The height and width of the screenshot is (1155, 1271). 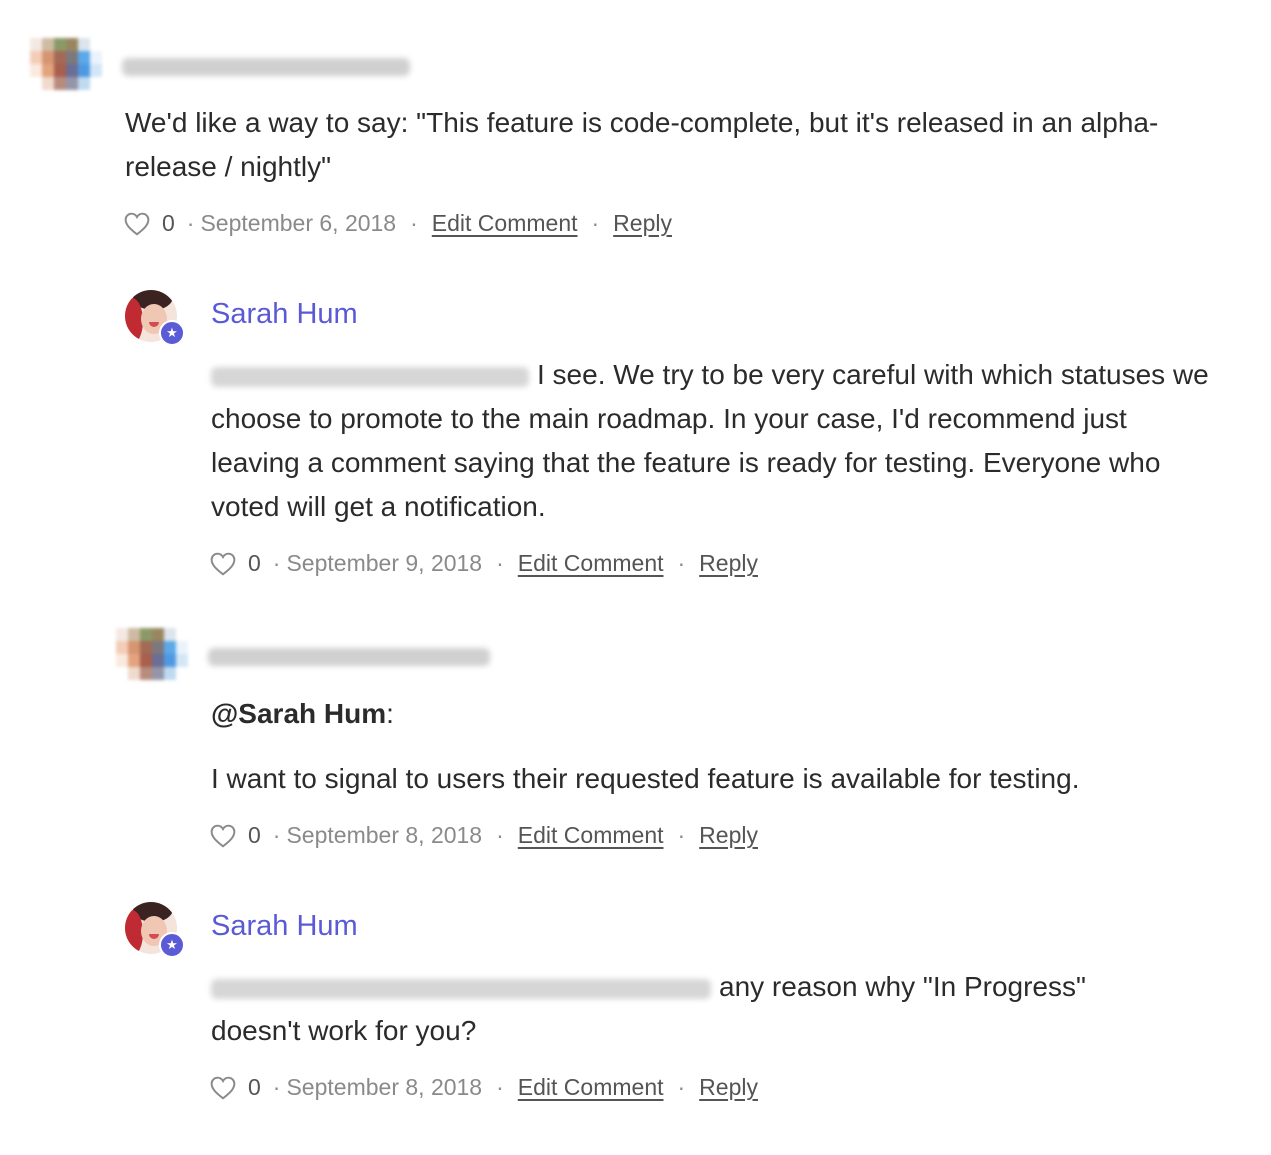 What do you see at coordinates (384, 563) in the screenshot?
I see `comment-date: September 9, 2018` at bounding box center [384, 563].